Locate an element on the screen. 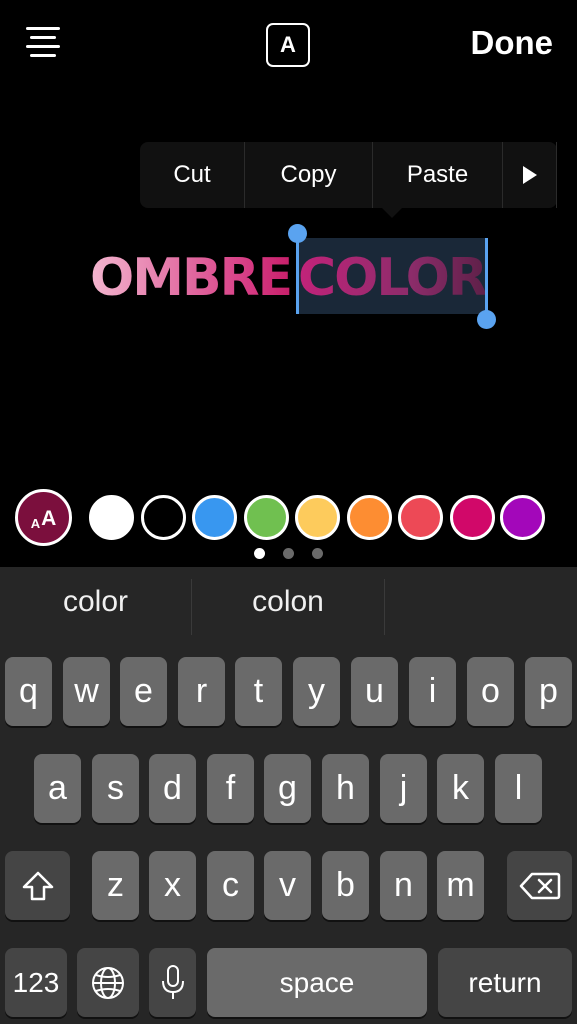 This screenshot has width=577, height=1024. key-g: g is located at coordinates (287, 788).